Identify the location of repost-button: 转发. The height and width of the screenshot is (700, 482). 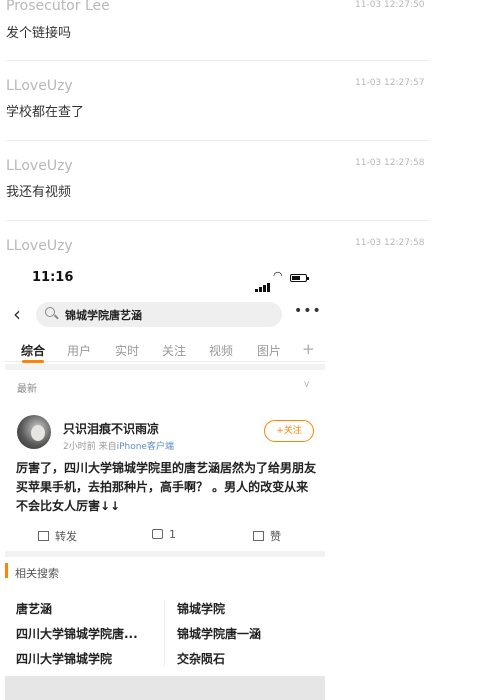
(57, 536).